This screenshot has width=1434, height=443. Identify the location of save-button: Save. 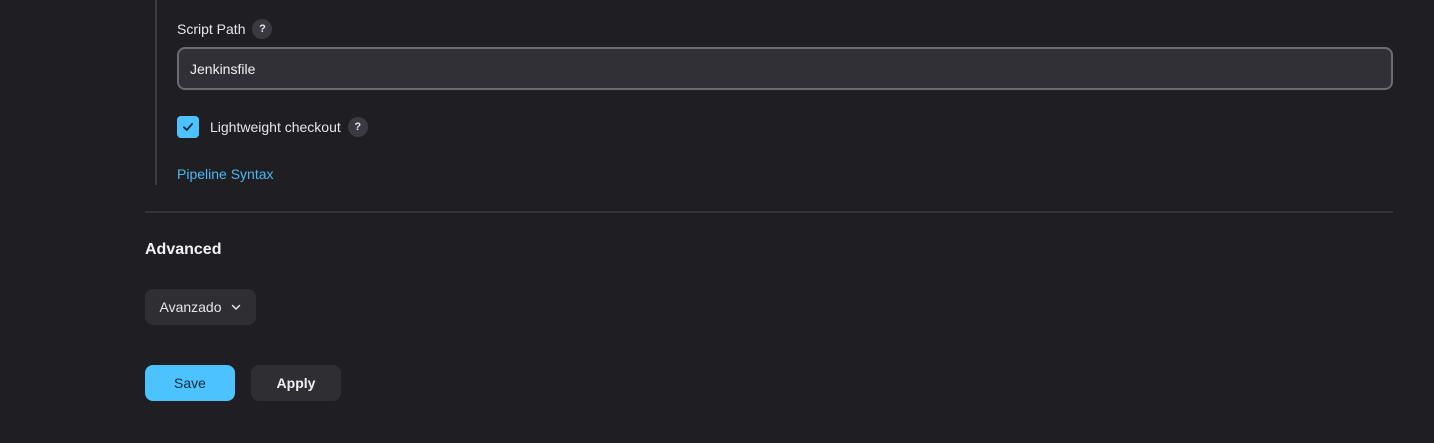
(190, 383).